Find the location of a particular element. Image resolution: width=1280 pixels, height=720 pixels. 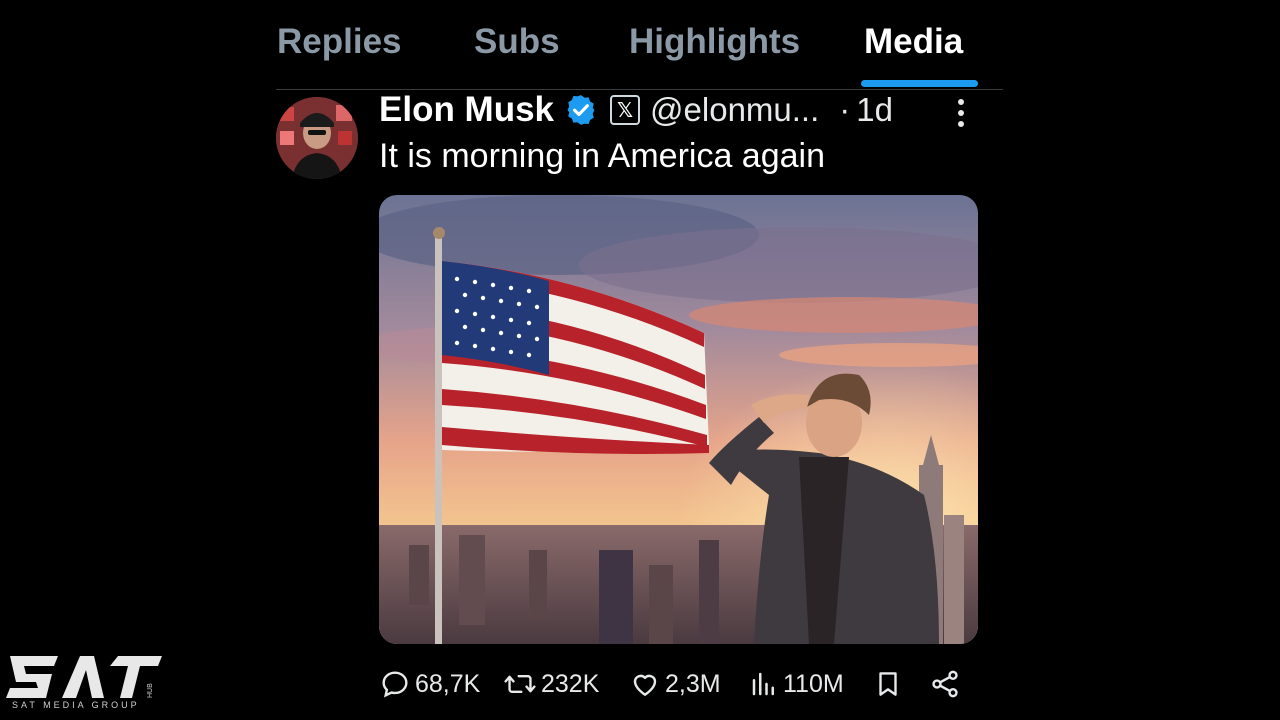

logo-hub-text: HUB is located at coordinates (150, 690).